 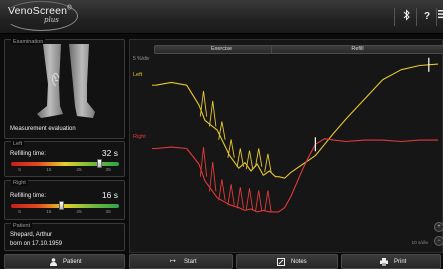 What do you see at coordinates (64, 159) in the screenshot?
I see `left-leg-panel: Left Refilling time: 32 s 5 15 25 35` at bounding box center [64, 159].